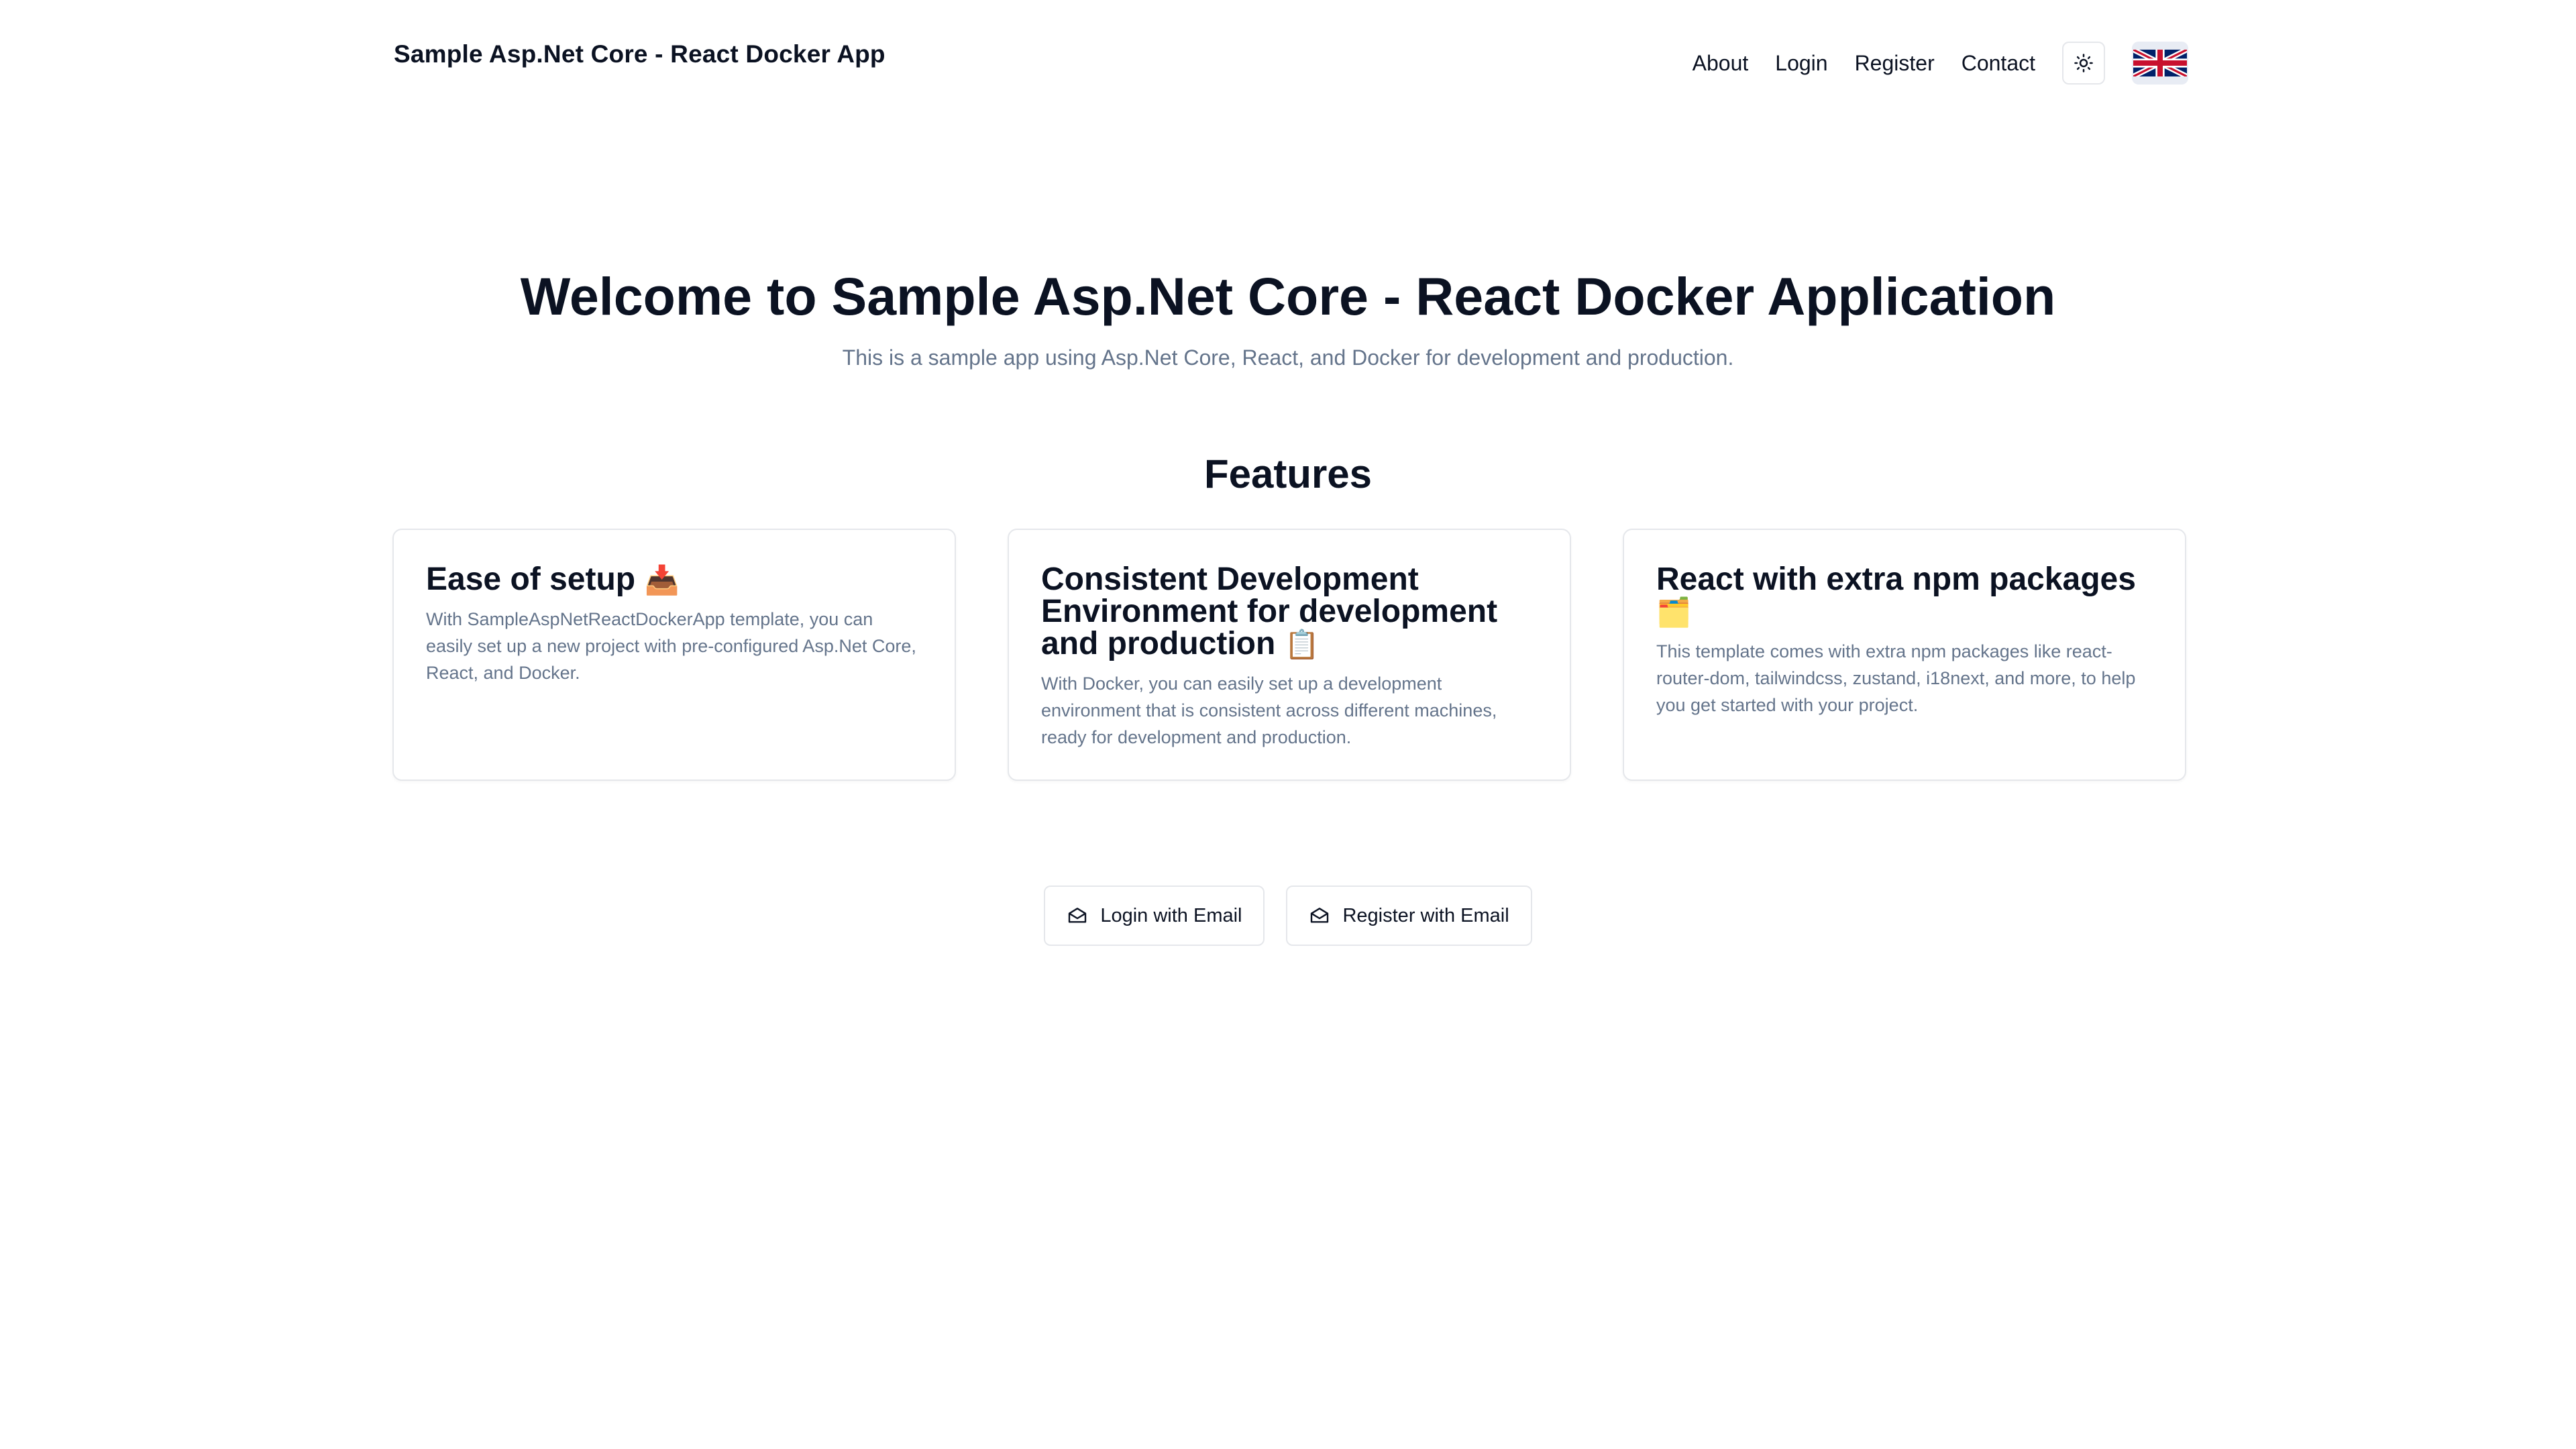 This screenshot has width=2576, height=1449. I want to click on top-nav: About Login Register Contact, so click(1940, 63).